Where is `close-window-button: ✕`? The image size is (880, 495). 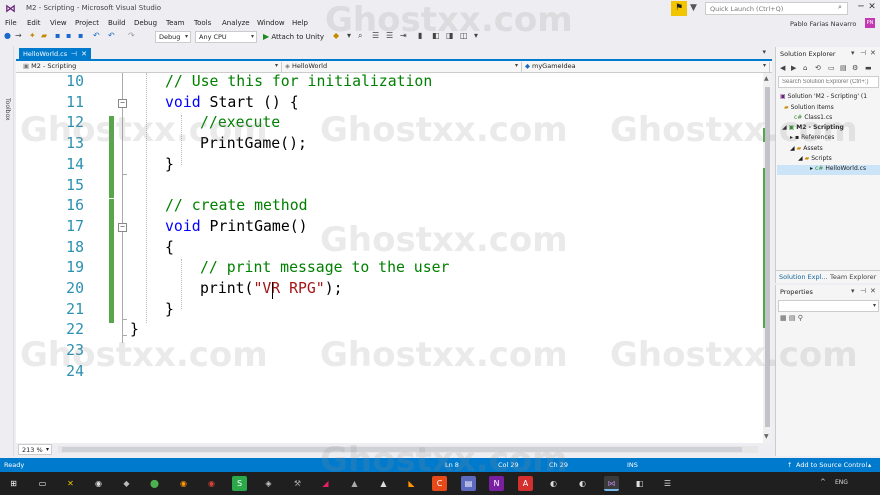 close-window-button: ✕ is located at coordinates (872, 7).